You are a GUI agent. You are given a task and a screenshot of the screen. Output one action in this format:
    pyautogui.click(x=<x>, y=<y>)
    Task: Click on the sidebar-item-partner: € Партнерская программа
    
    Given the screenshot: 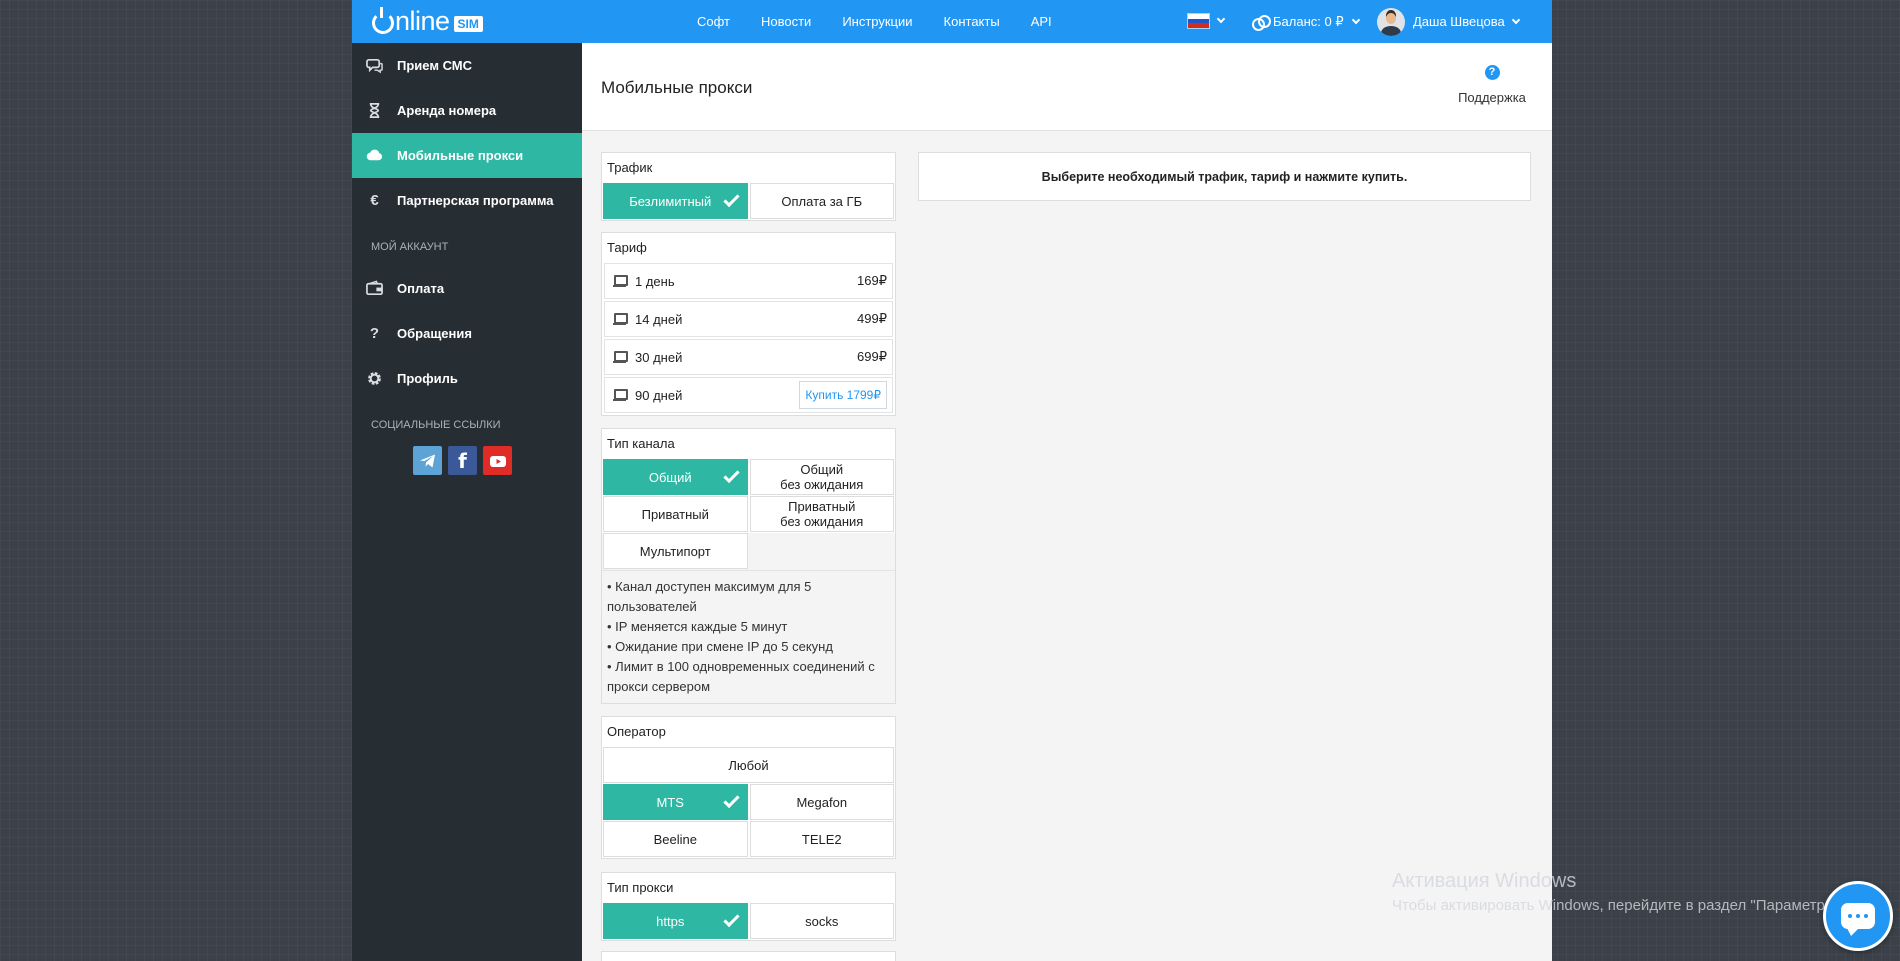 What is the action you would take?
    pyautogui.click(x=467, y=200)
    